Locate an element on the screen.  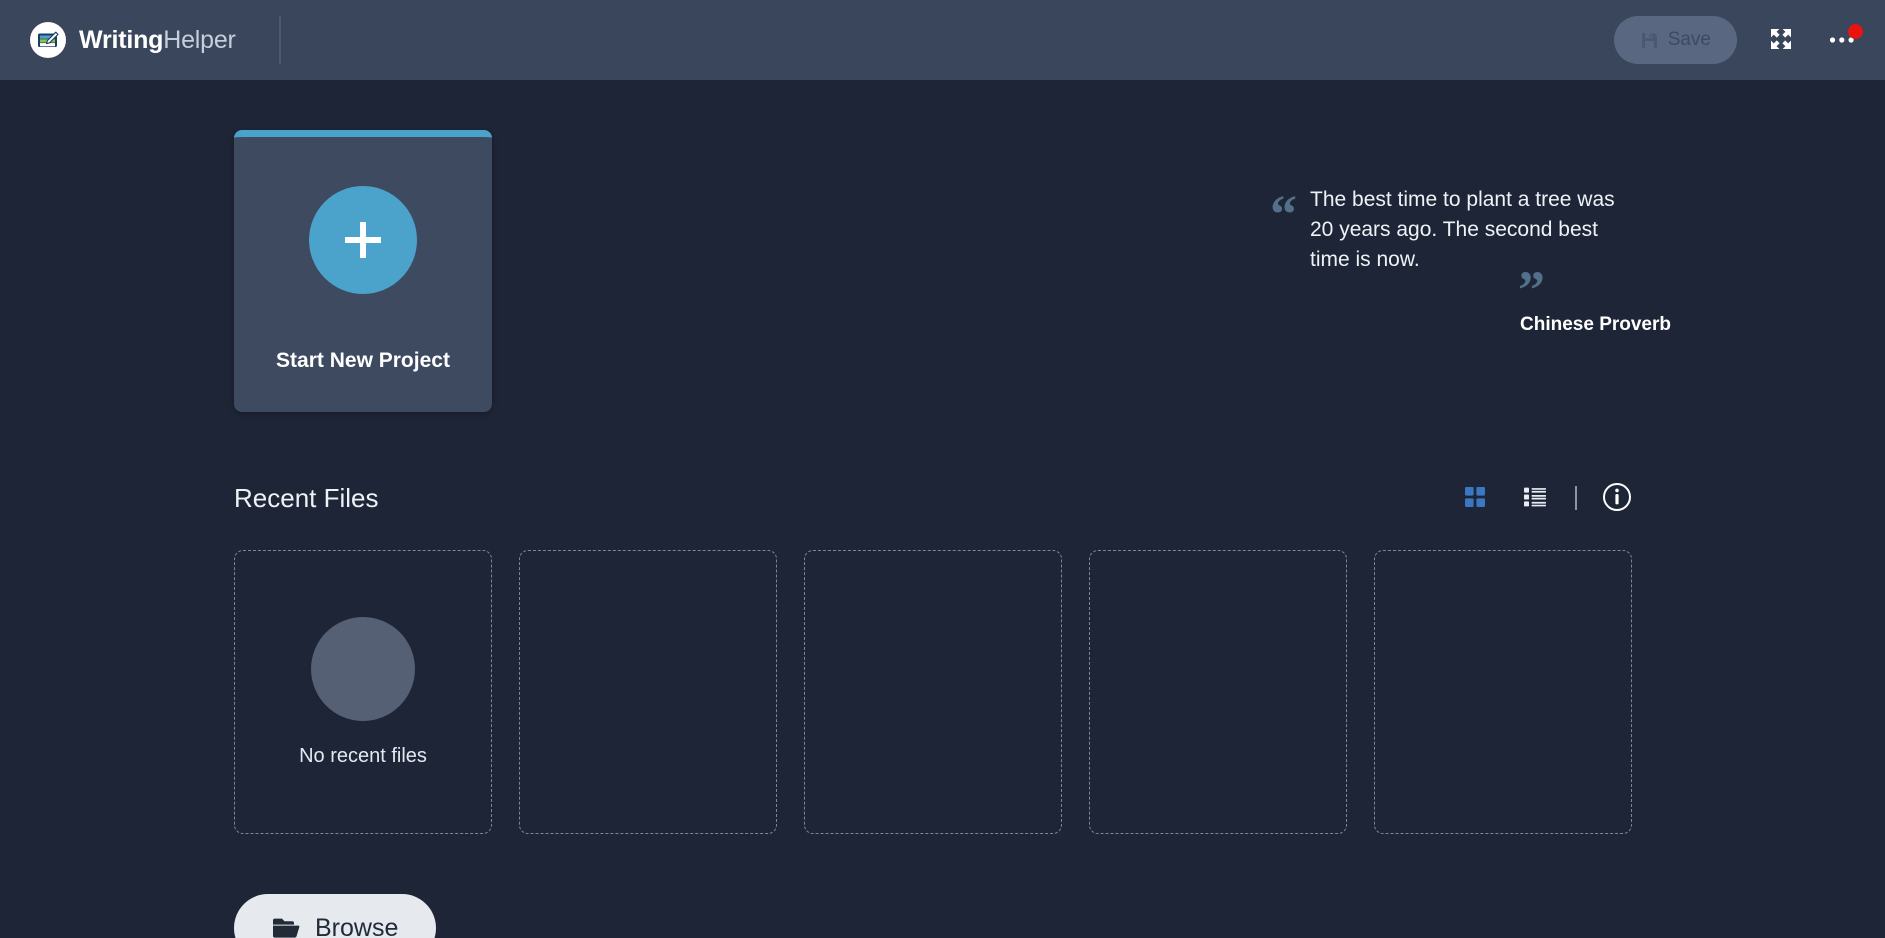
quote-close-mark: ” is located at coordinates (1531, 290).